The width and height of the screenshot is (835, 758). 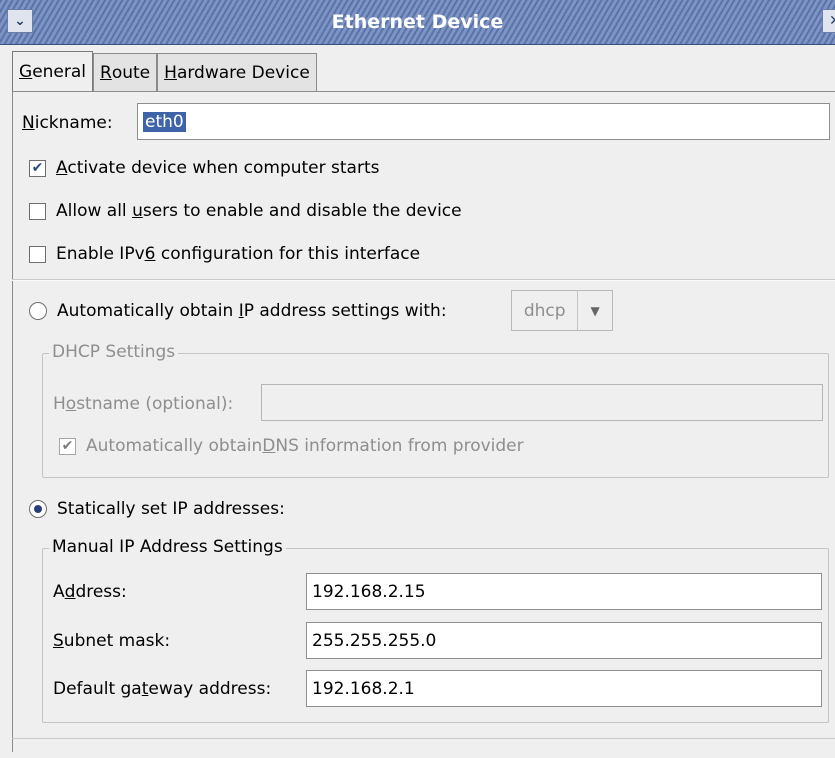 I want to click on auto-dns-post: NS information from provider, so click(x=399, y=446).